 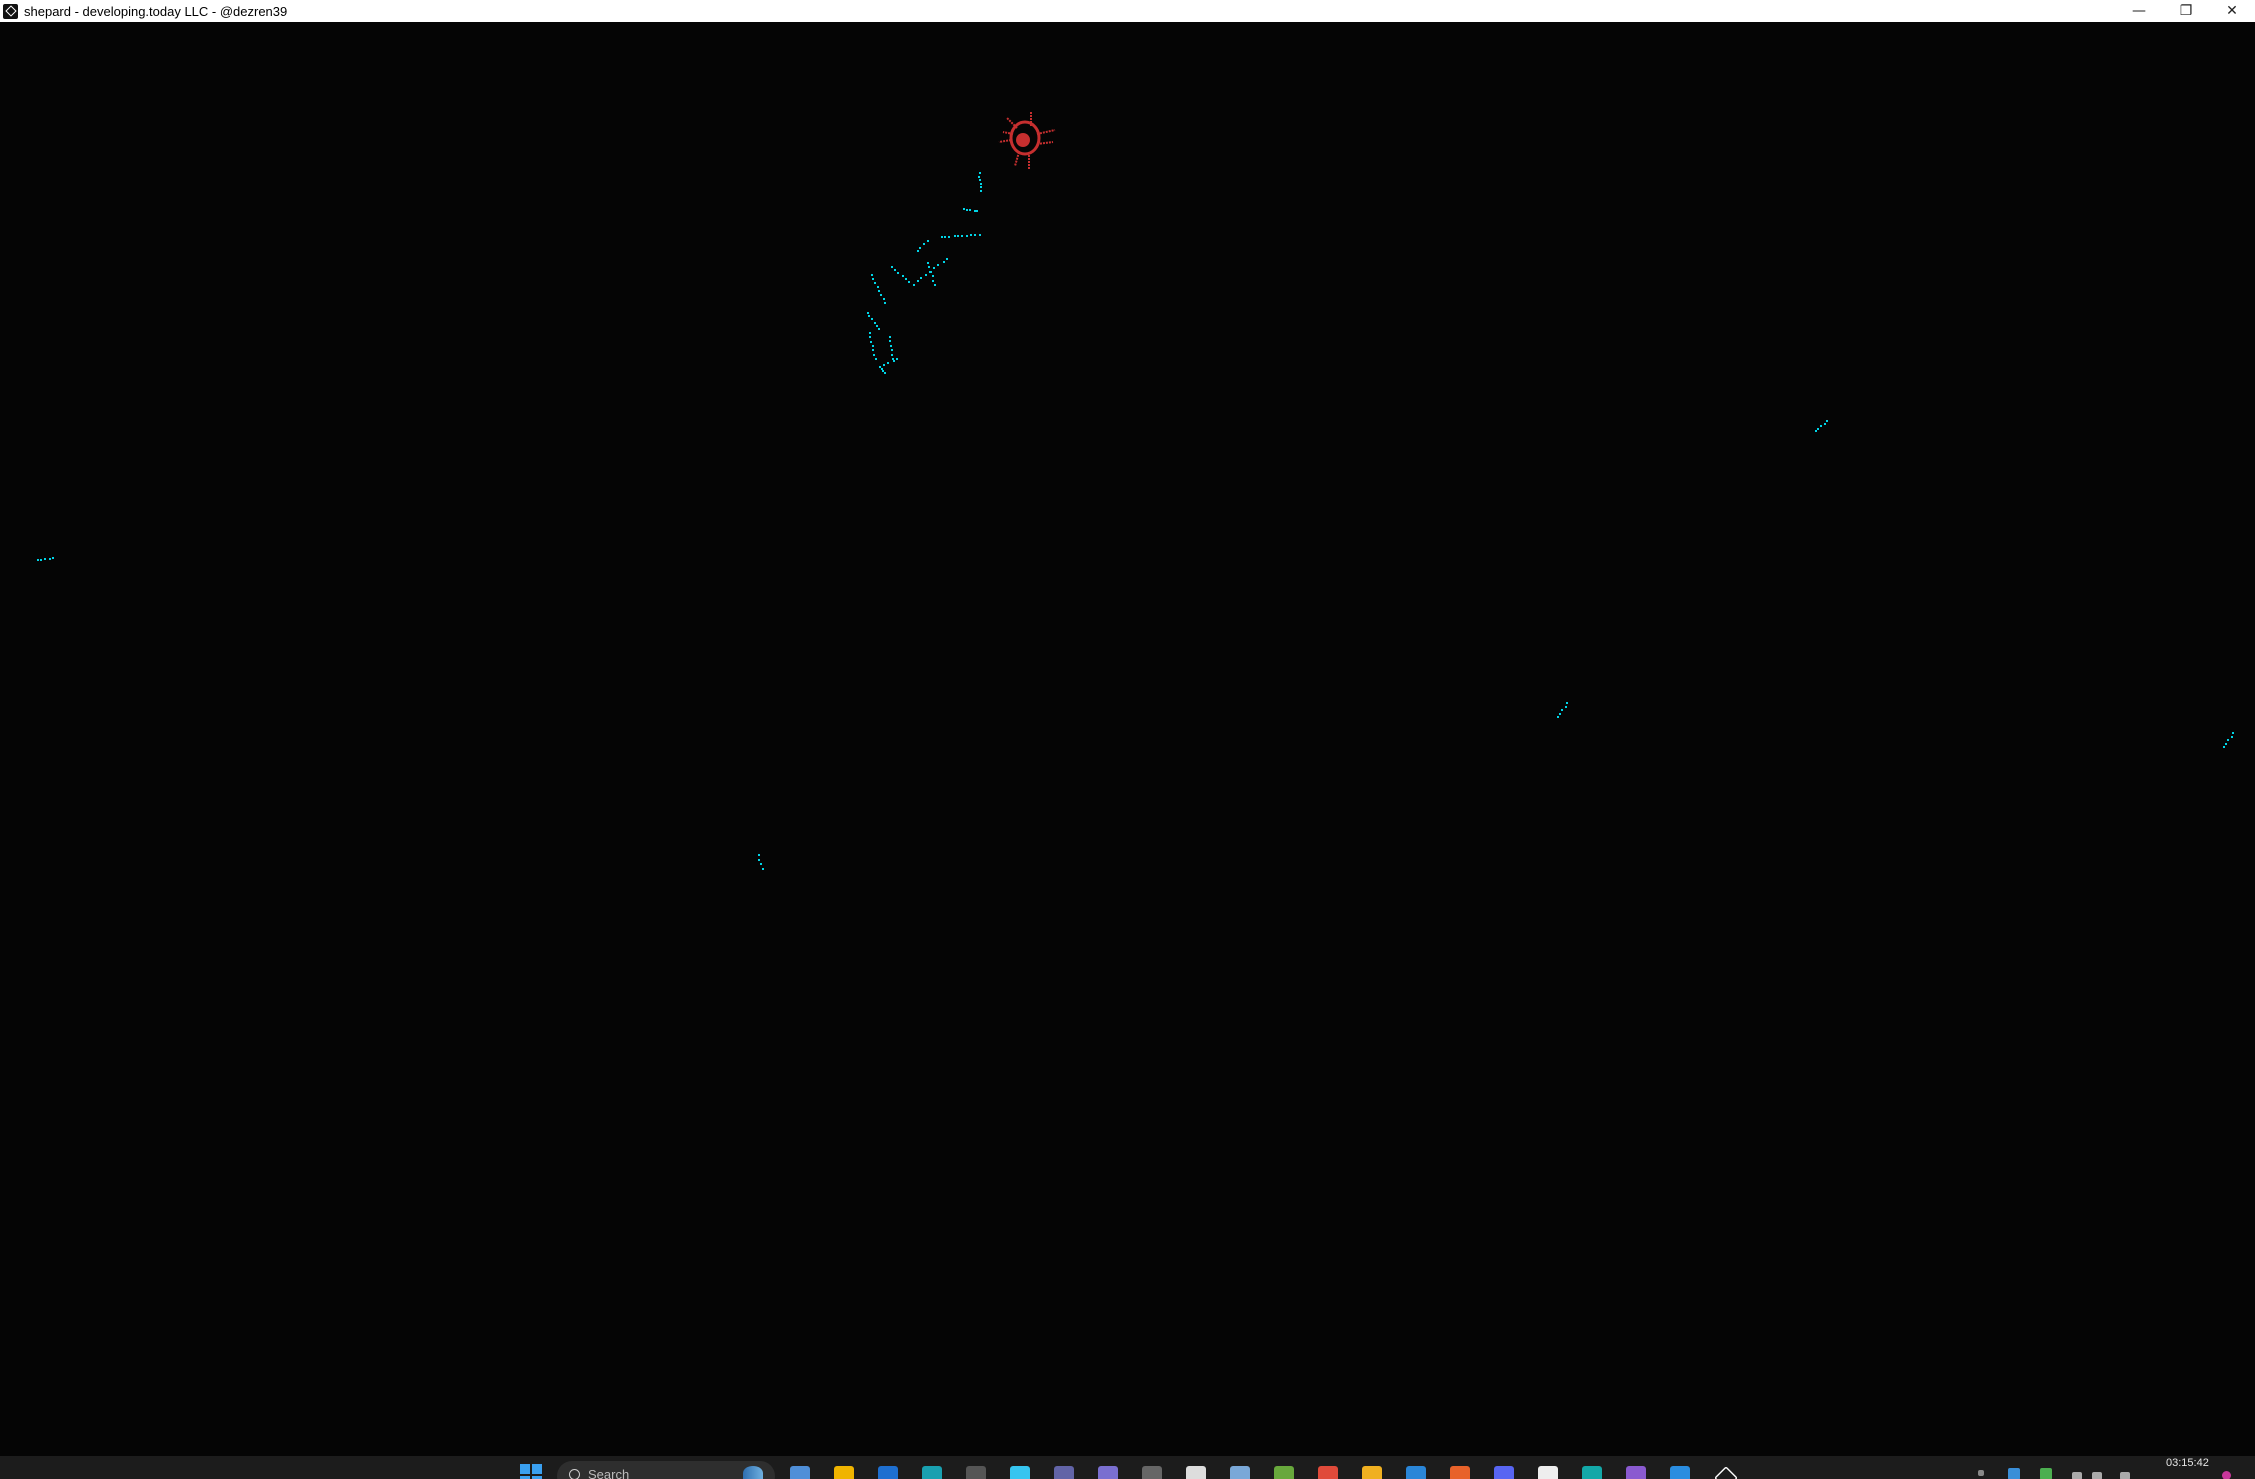 What do you see at coordinates (2125, 1475) in the screenshot?
I see `battery-icon` at bounding box center [2125, 1475].